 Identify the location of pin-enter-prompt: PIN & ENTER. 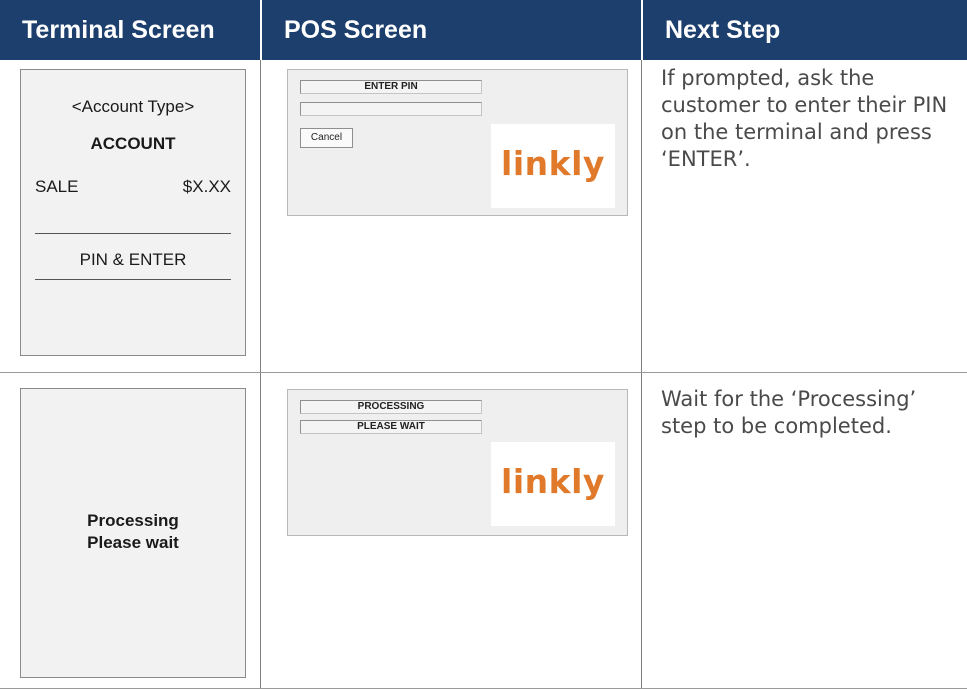
(133, 259).